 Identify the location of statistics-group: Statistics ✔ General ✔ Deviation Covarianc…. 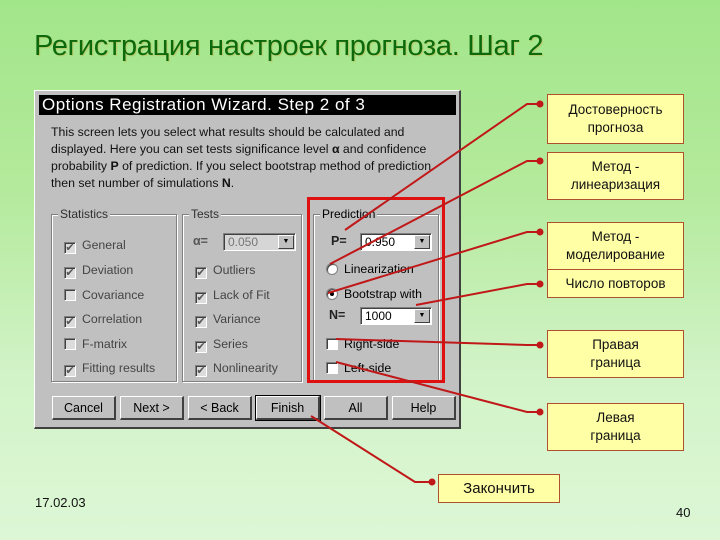
(114, 294).